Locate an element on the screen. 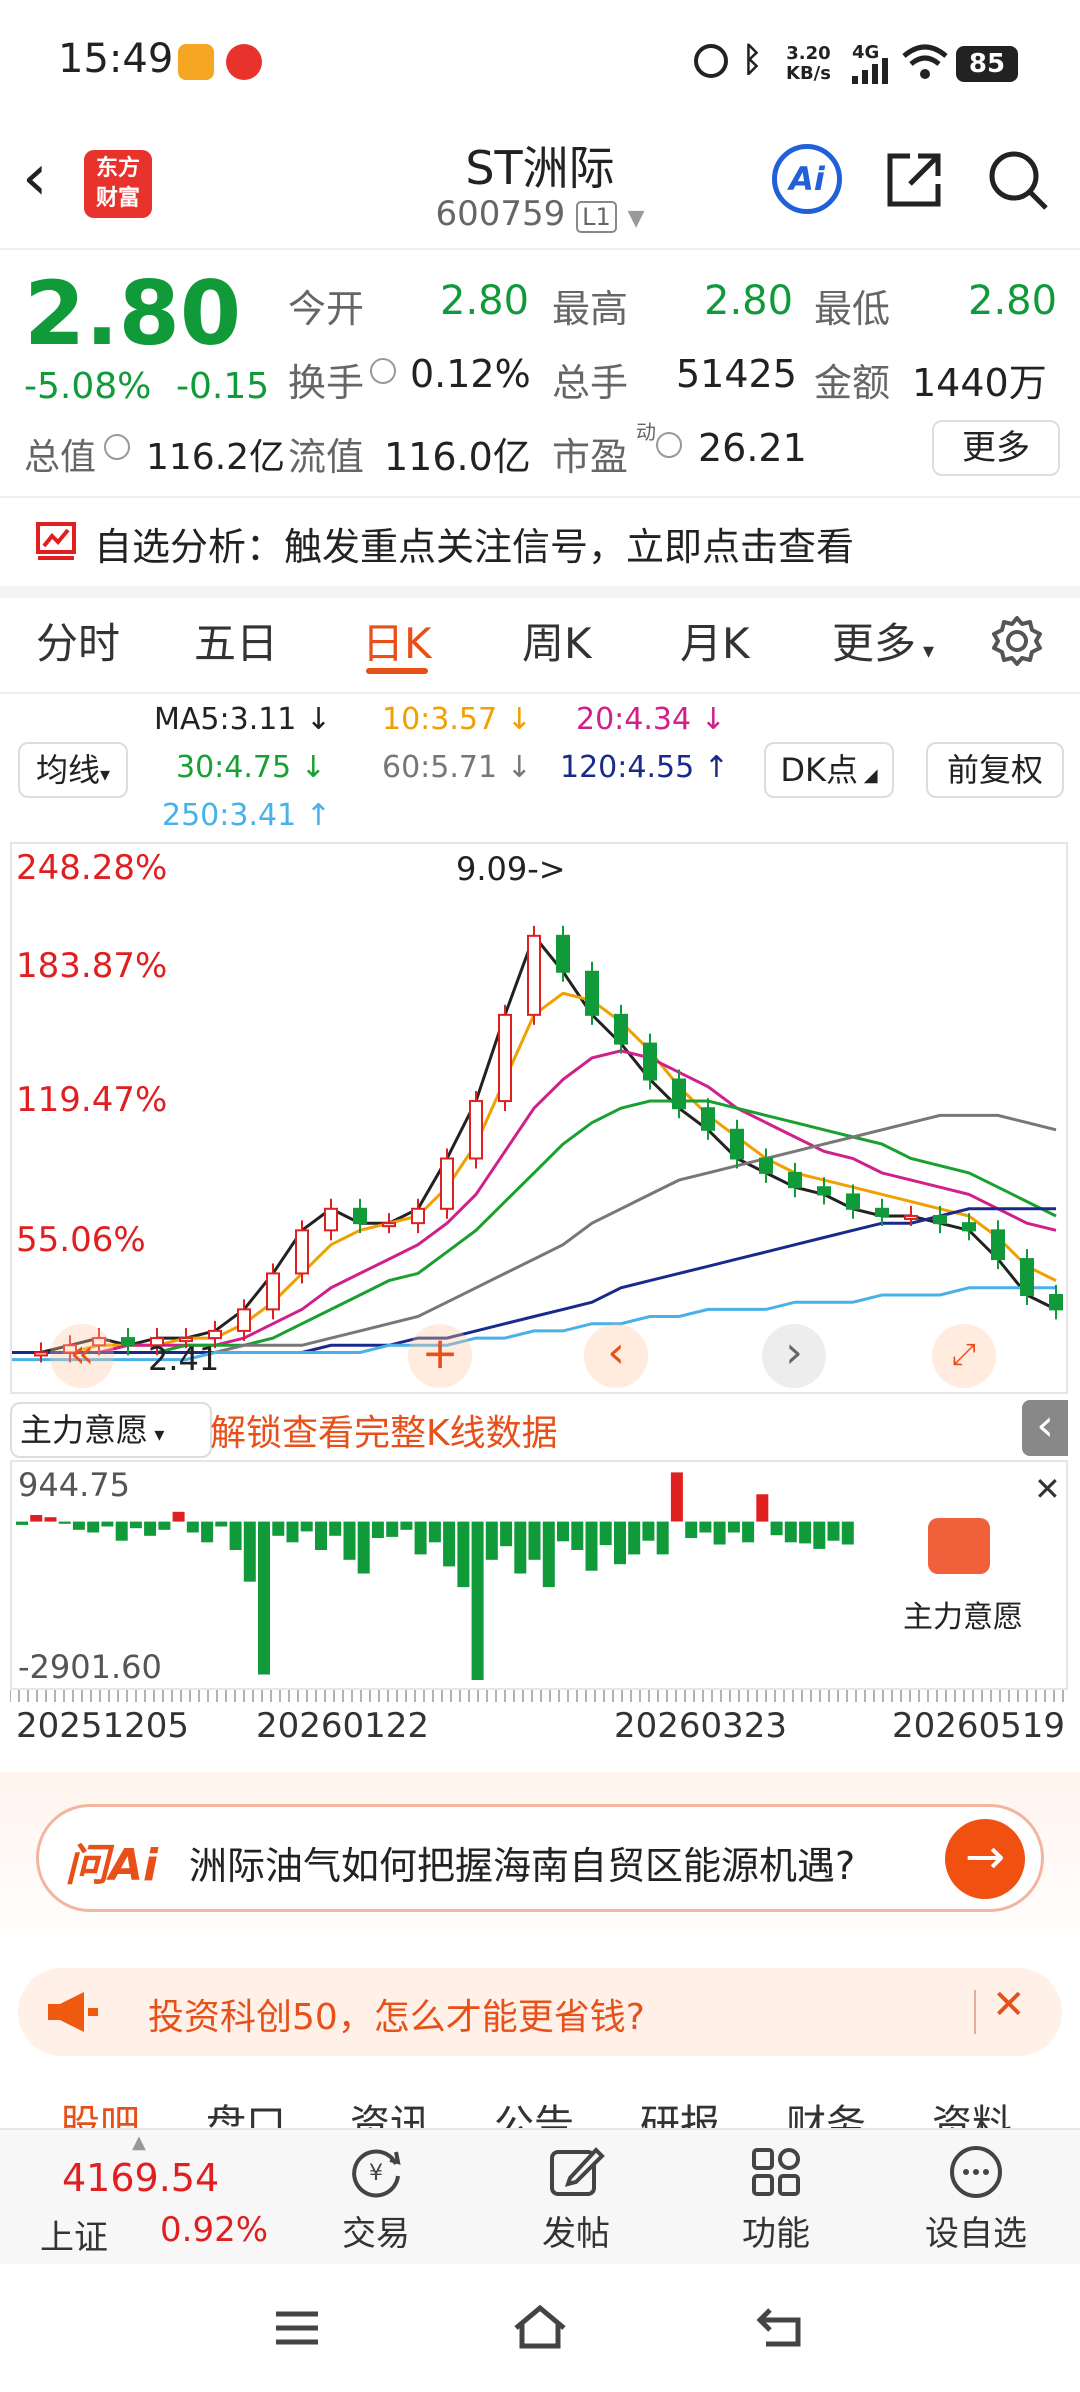  x-axis-label: 20260519 is located at coordinates (979, 1726).